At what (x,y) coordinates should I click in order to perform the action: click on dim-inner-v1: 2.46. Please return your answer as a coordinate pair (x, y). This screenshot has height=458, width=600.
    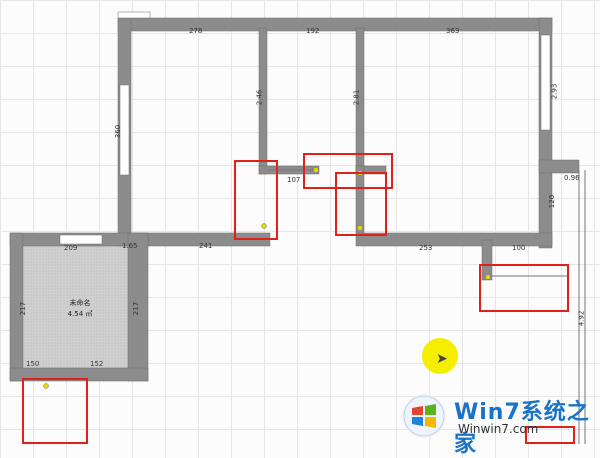
    Looking at the image, I should click on (259, 97).